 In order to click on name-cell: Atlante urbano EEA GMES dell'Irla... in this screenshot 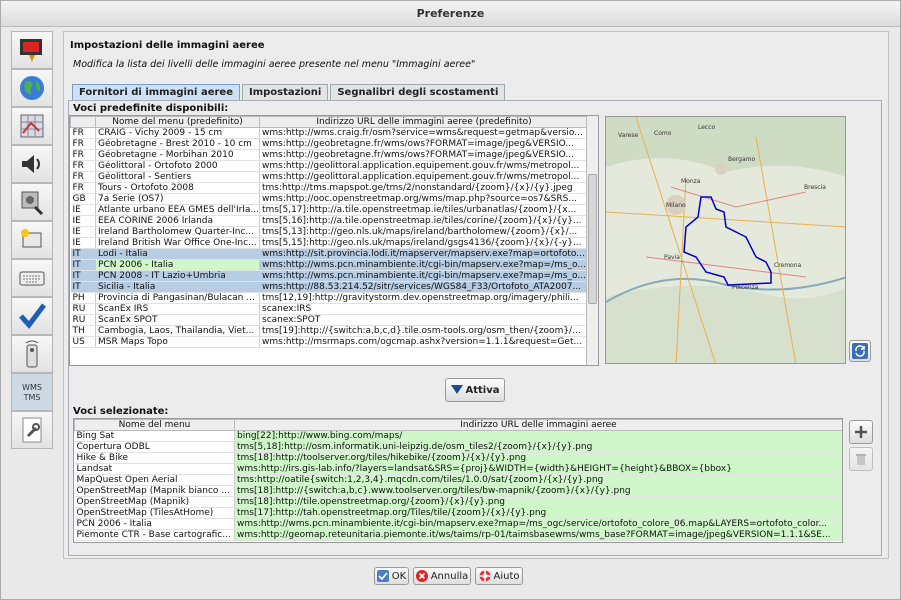, I will do `click(177, 210)`.